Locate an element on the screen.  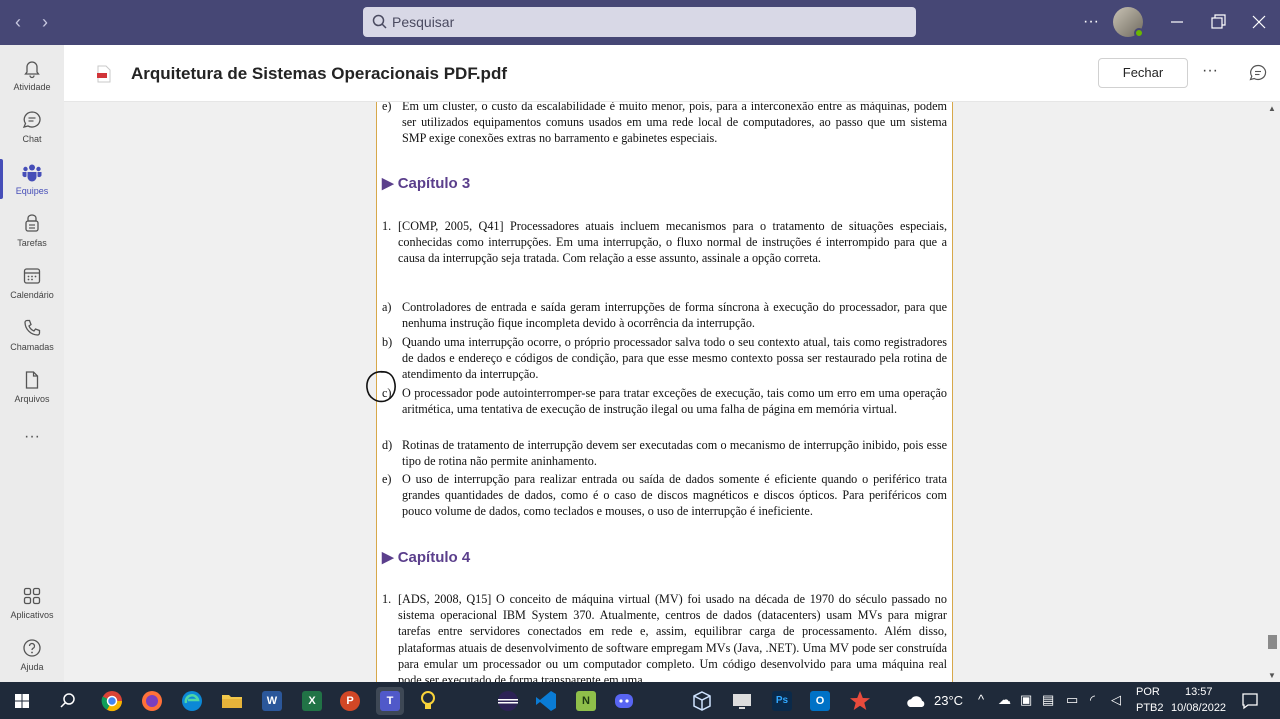
chrome-icon is located at coordinates (112, 701).